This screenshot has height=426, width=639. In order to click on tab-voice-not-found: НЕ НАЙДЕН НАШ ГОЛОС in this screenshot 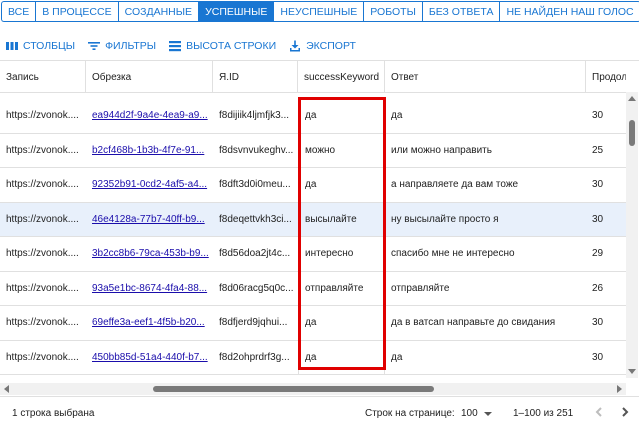, I will do `click(569, 11)`.